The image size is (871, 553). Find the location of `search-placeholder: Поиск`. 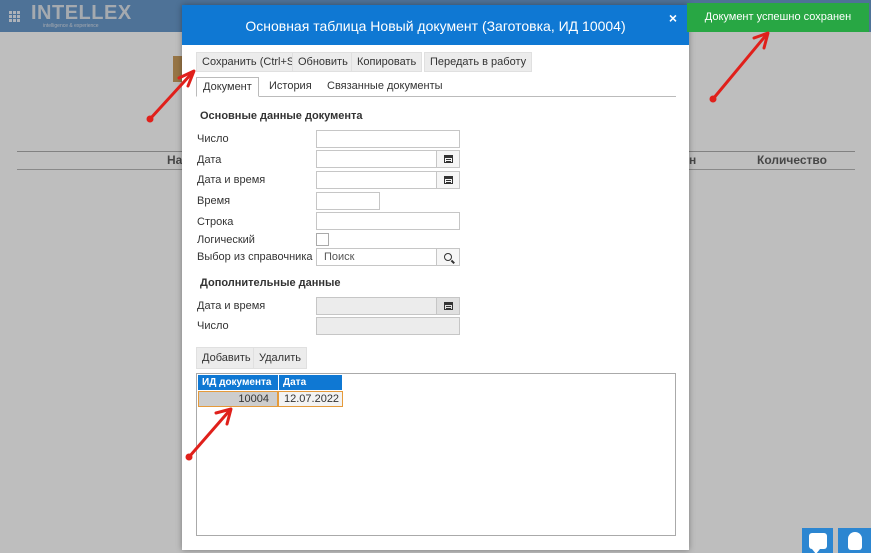

search-placeholder: Поиск is located at coordinates (339, 257).